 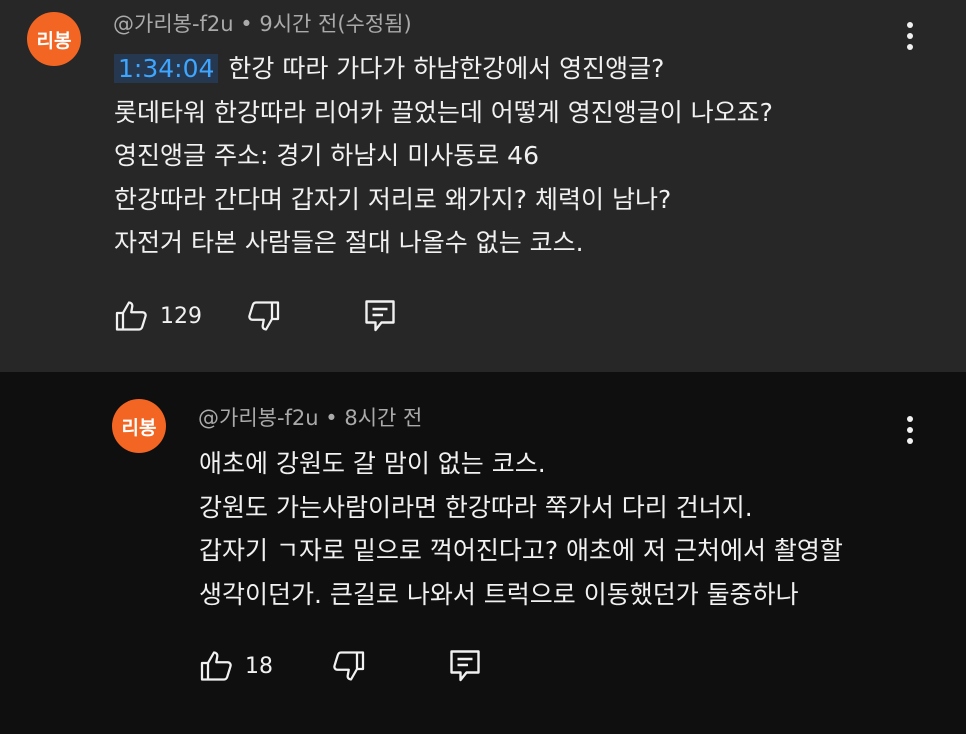 I want to click on comment-author-meta: @가리봉-f2u • 8시간 전, so click(x=310, y=417).